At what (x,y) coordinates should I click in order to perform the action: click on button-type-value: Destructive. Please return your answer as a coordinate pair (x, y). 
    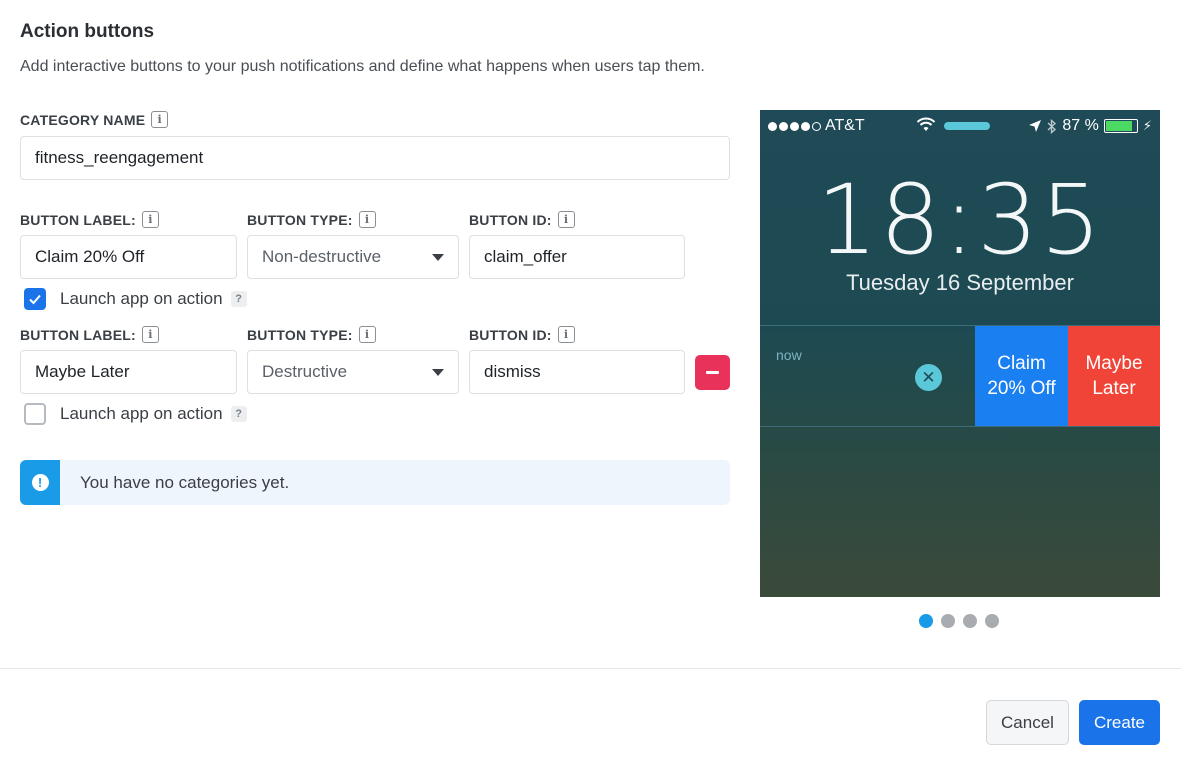
    Looking at the image, I should click on (305, 371).